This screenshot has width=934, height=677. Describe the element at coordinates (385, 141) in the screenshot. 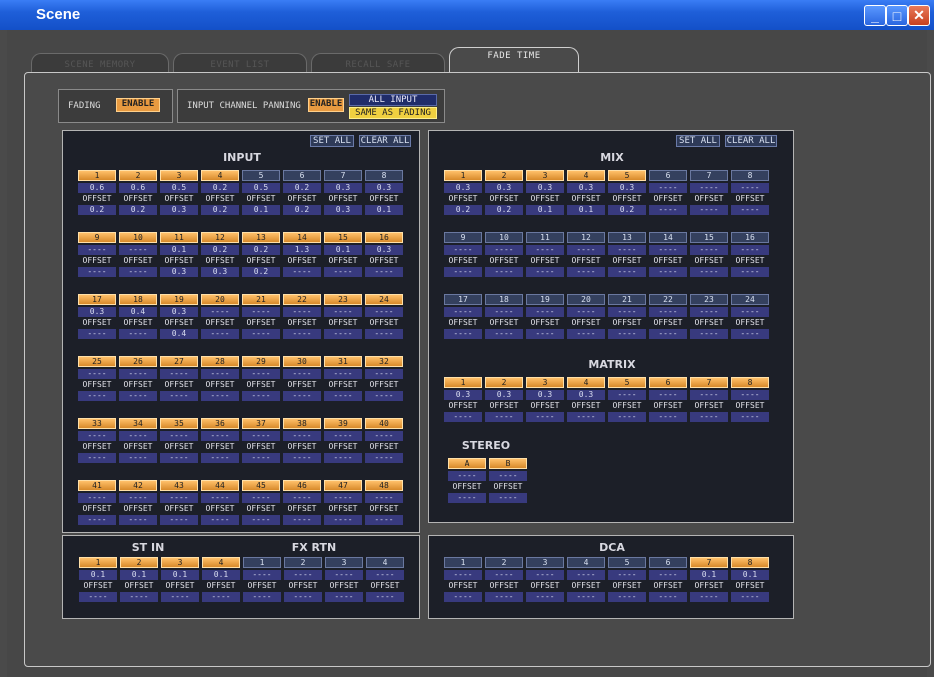

I see `input-clear-all-button: CLEAR ALL` at that location.